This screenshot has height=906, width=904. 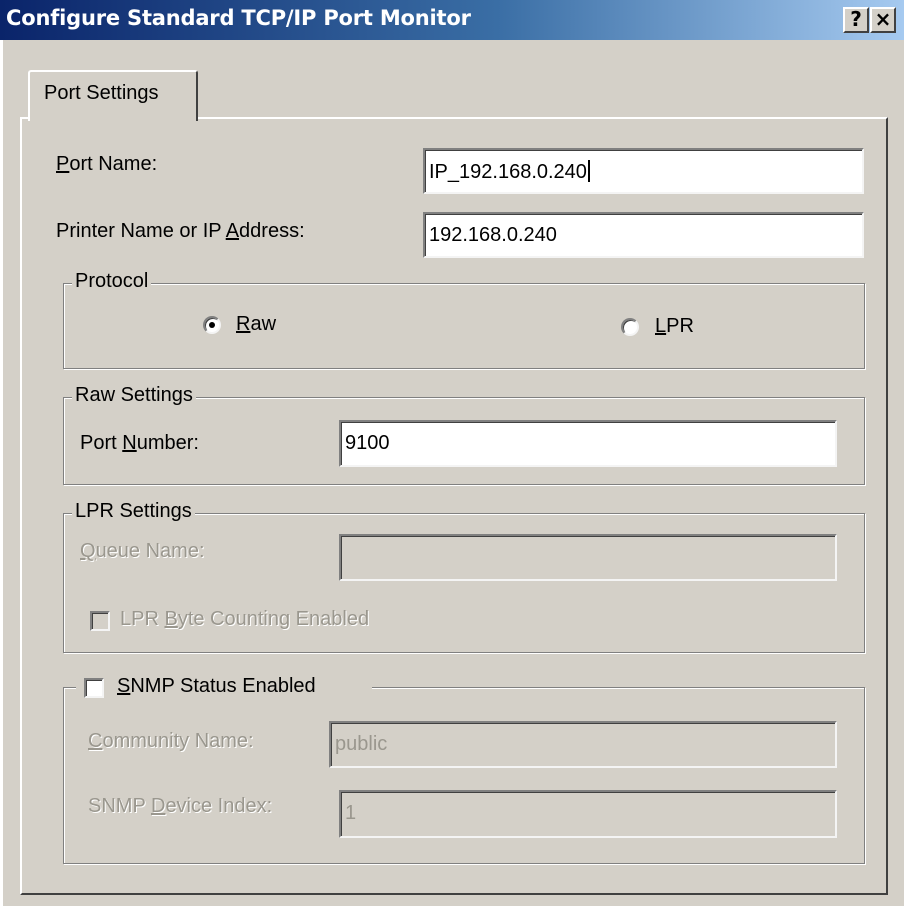 I want to click on lpr-radio-label: LPR, so click(x=674, y=326).